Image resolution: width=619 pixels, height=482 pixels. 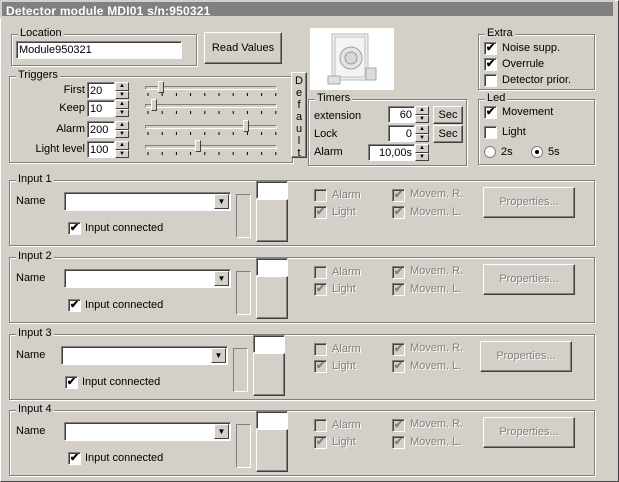 I want to click on default-button: Default, so click(x=299, y=115).